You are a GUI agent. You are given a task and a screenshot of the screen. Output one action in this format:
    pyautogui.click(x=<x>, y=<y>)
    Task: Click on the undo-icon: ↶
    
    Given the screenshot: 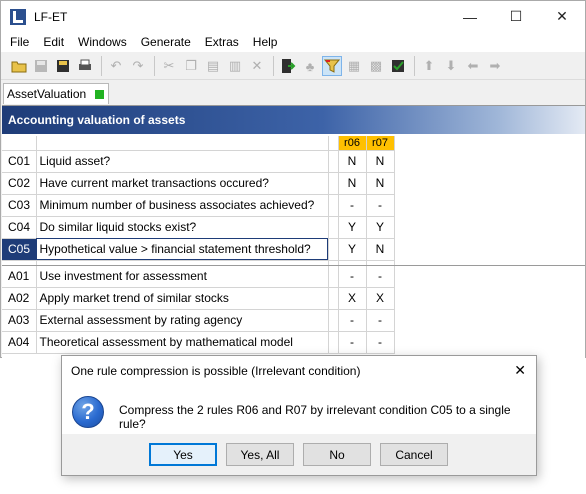 What is the action you would take?
    pyautogui.click(x=116, y=66)
    